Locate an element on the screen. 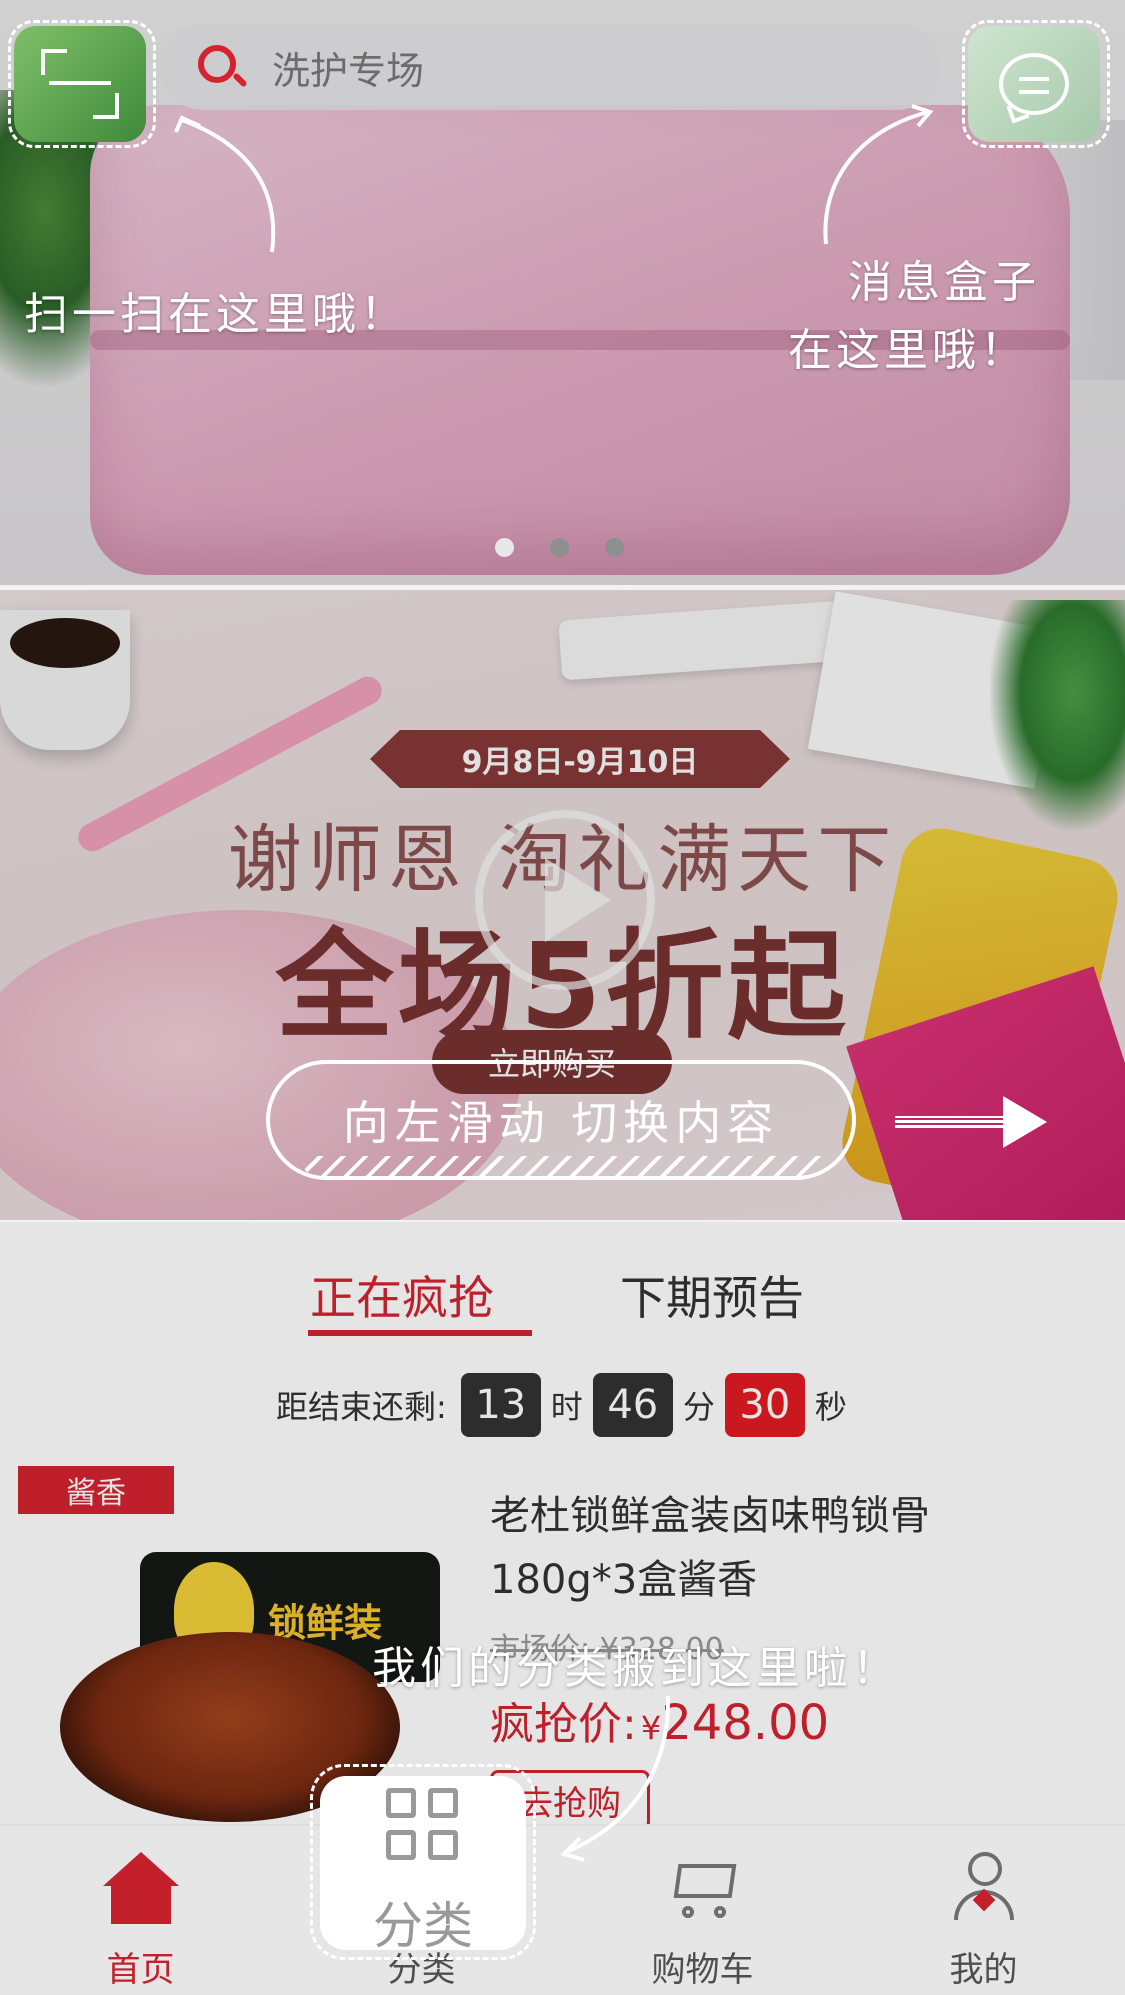  search-icon is located at coordinates (222, 67).